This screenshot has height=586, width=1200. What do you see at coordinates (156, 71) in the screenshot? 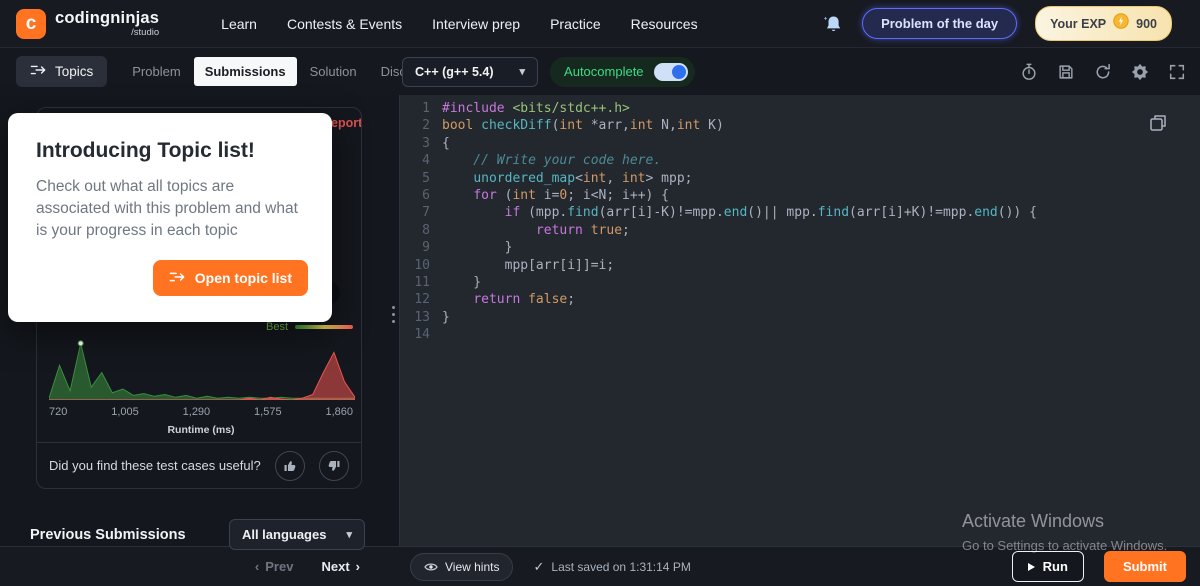
I see `tab-problem: Problem` at bounding box center [156, 71].